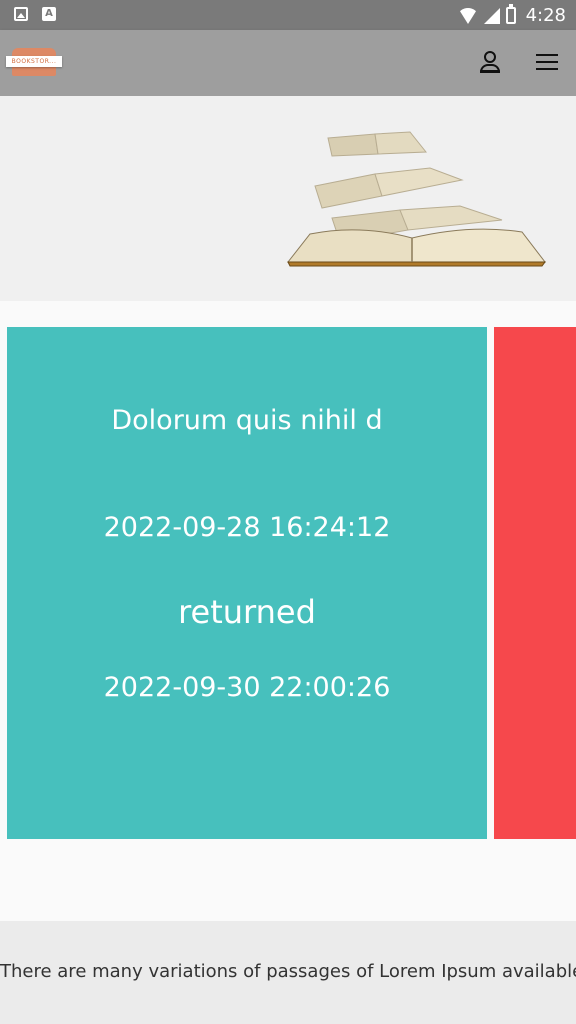 The image size is (576, 1024). Describe the element at coordinates (288, 15) in the screenshot. I see `status-bar: A 4:28` at that location.